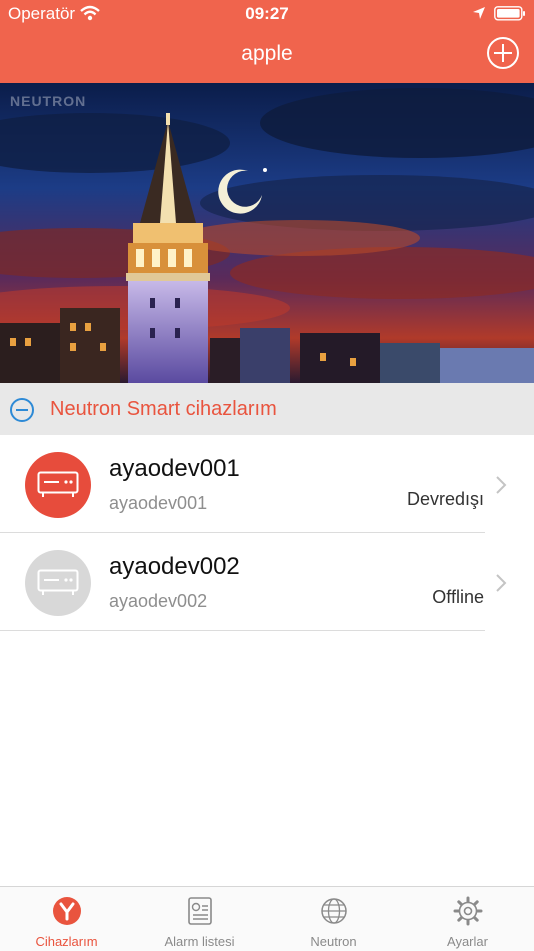  Describe the element at coordinates (479, 15) in the screenshot. I see `location-arrow-icon` at that location.